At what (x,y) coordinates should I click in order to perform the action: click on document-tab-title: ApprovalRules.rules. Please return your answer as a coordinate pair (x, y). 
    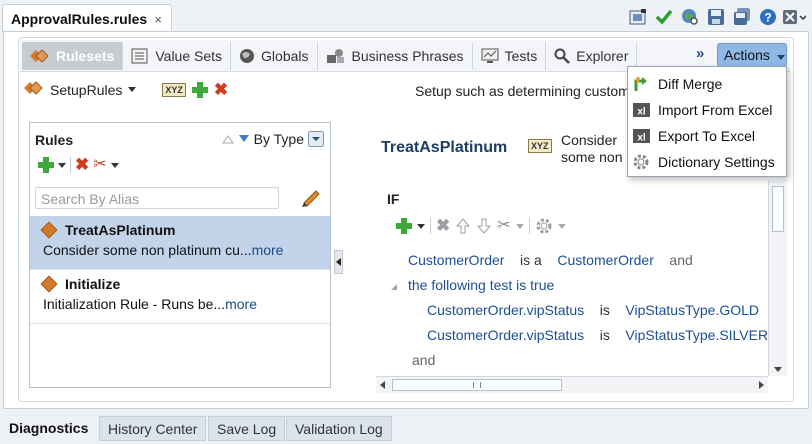
    Looking at the image, I should click on (79, 19).